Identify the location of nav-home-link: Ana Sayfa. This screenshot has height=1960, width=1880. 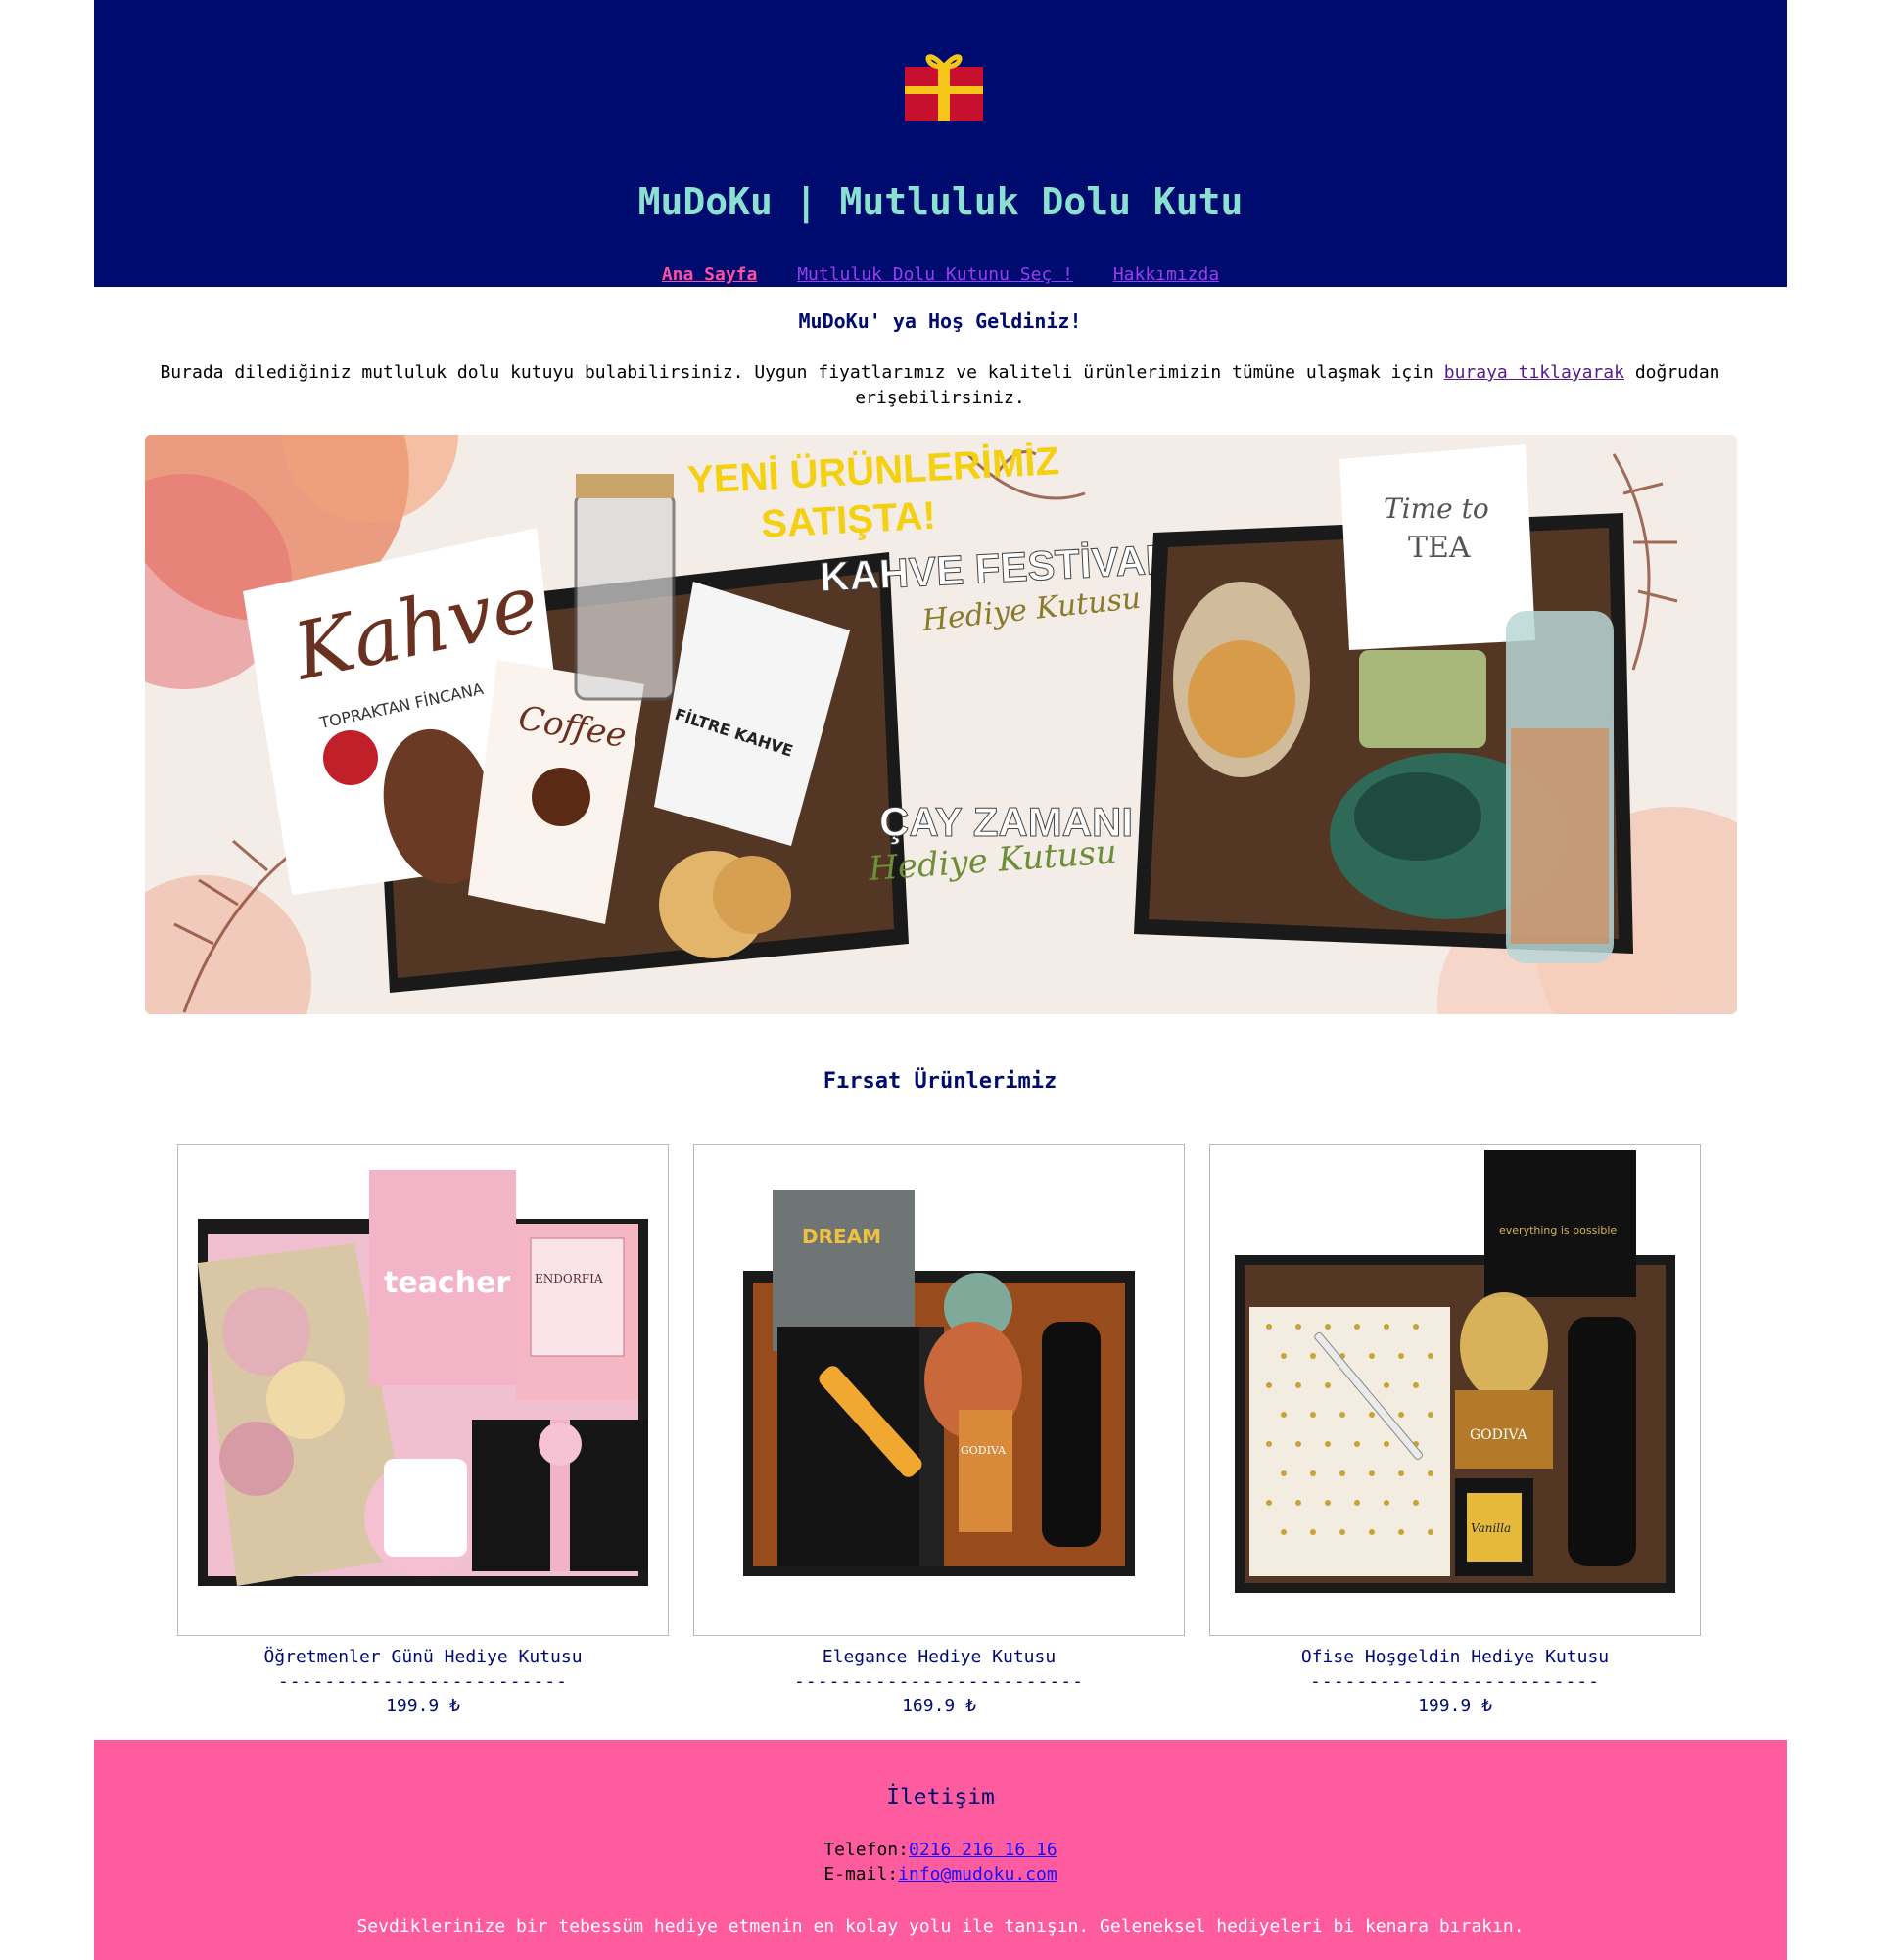
(710, 274).